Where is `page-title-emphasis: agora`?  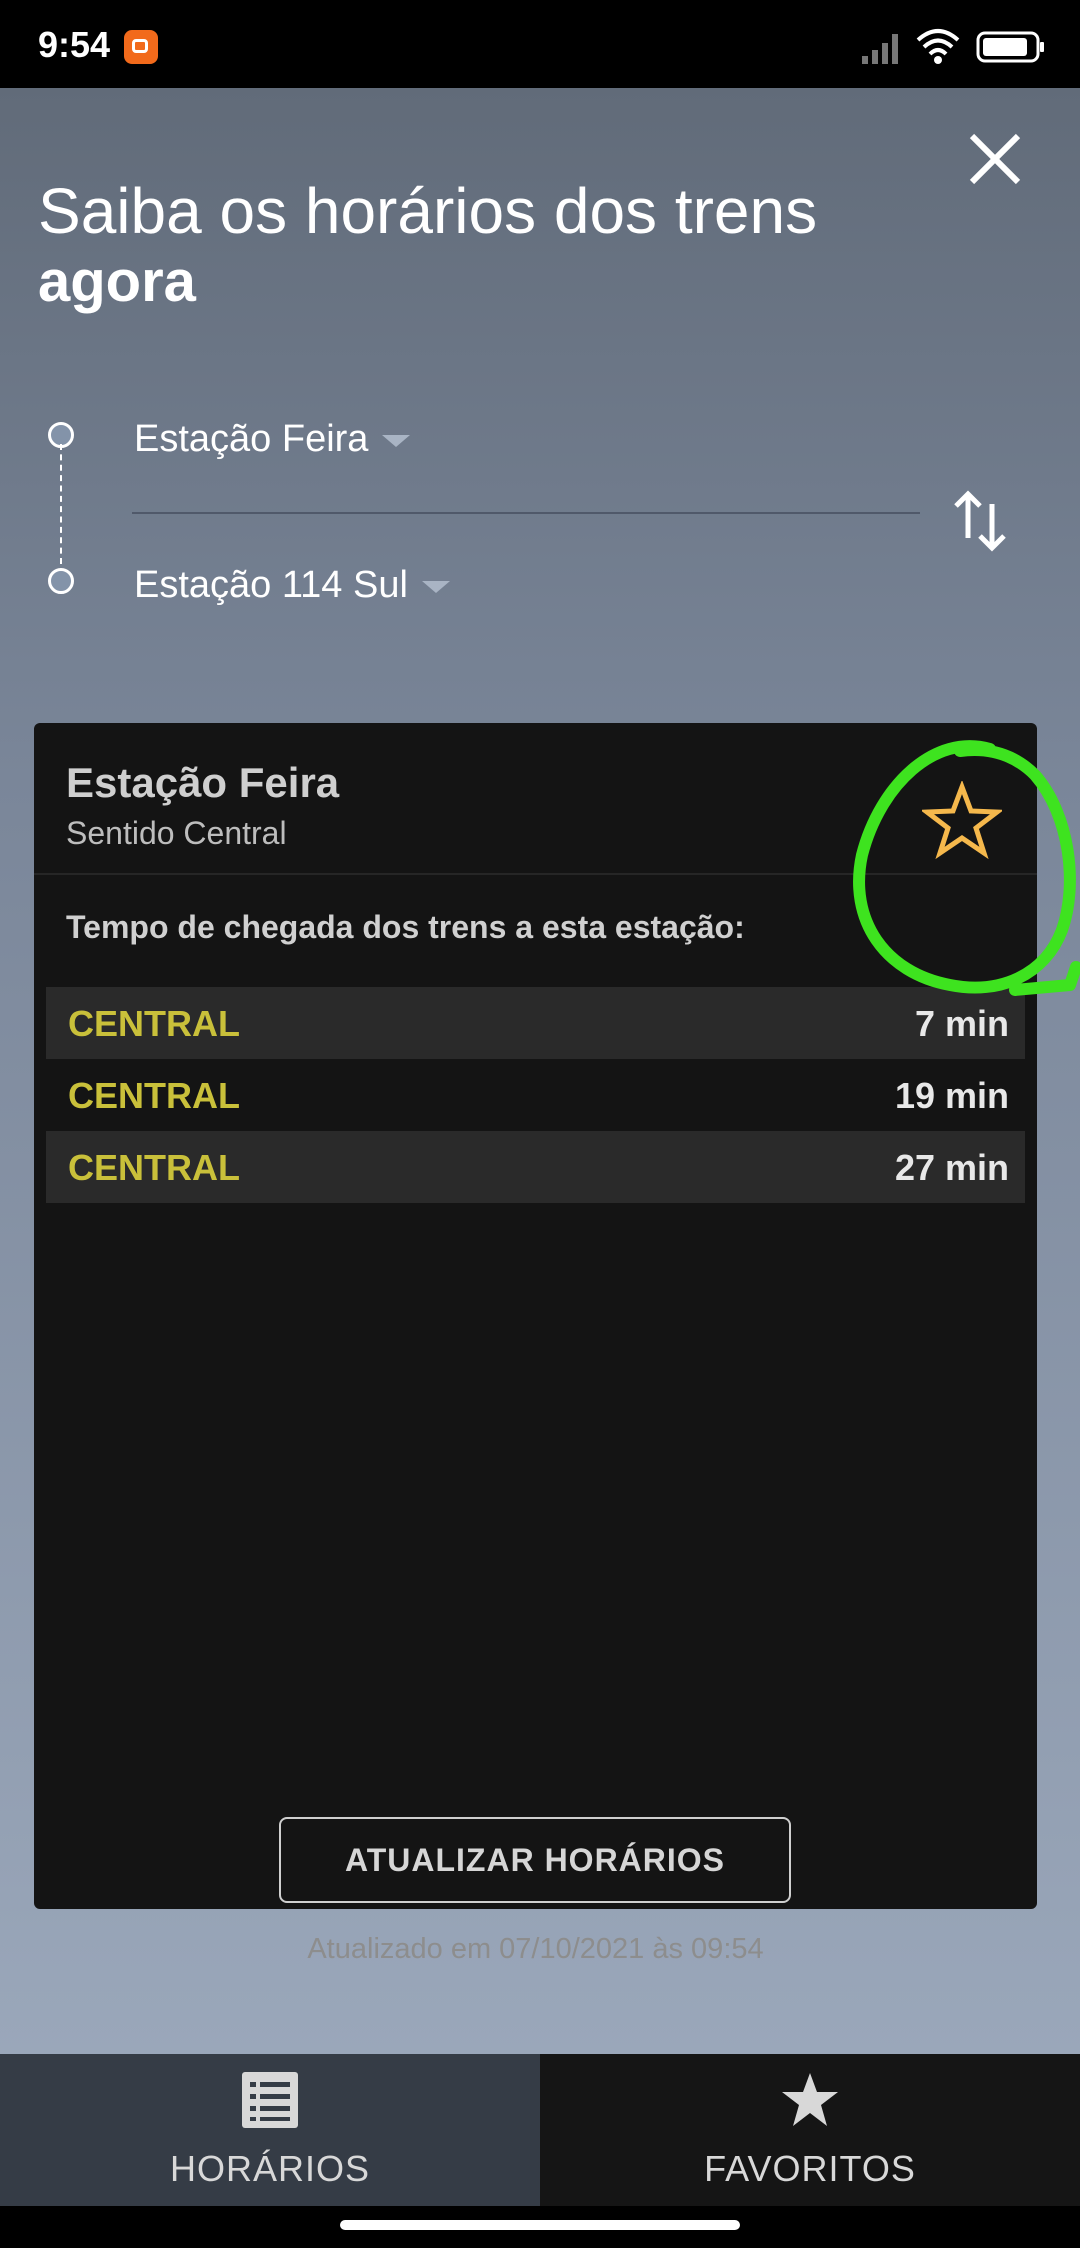
page-title-emphasis: agora is located at coordinates (117, 281).